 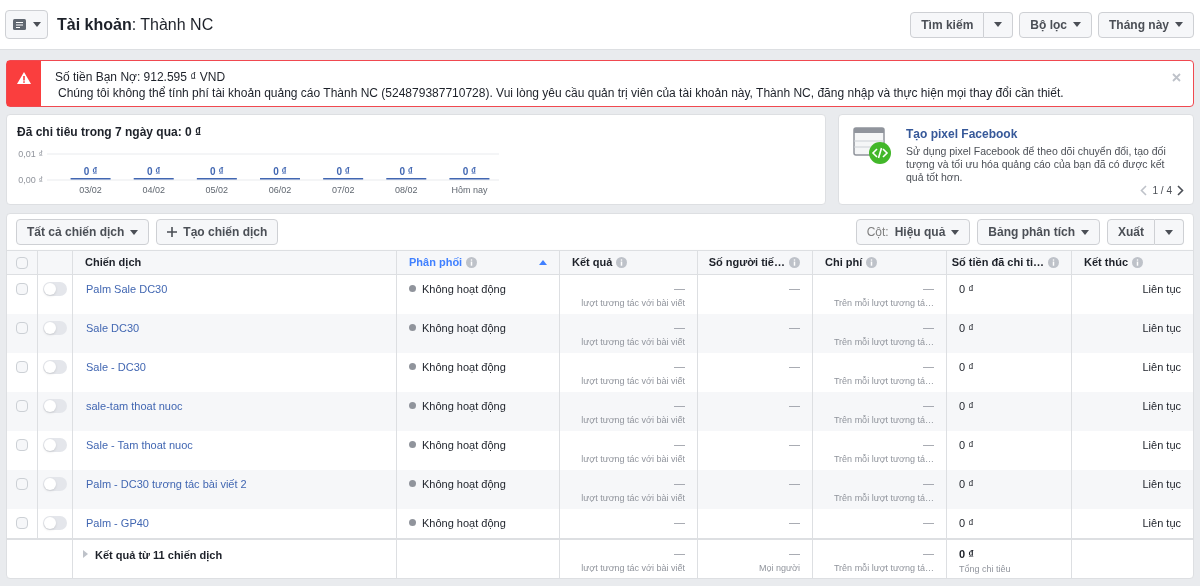 I want to click on expand-icon, so click(x=85, y=554).